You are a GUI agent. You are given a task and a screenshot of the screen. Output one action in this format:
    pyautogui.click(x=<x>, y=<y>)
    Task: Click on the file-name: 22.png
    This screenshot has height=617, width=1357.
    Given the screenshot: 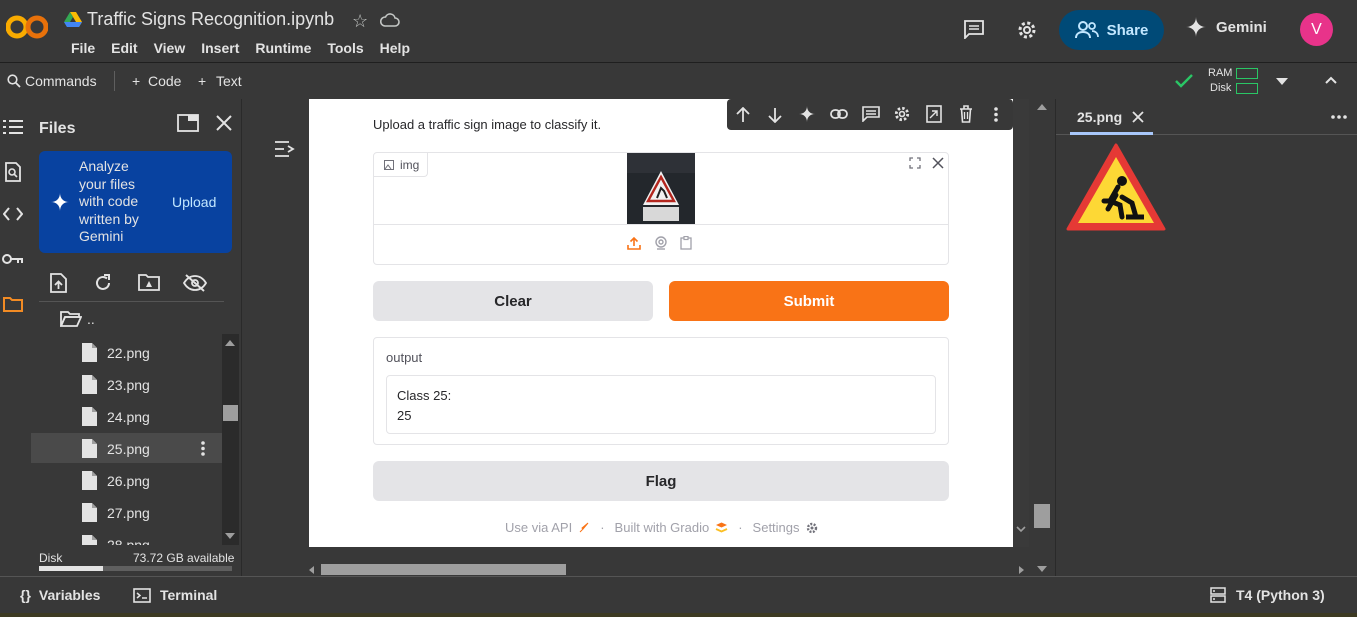 What is the action you would take?
    pyautogui.click(x=128, y=353)
    